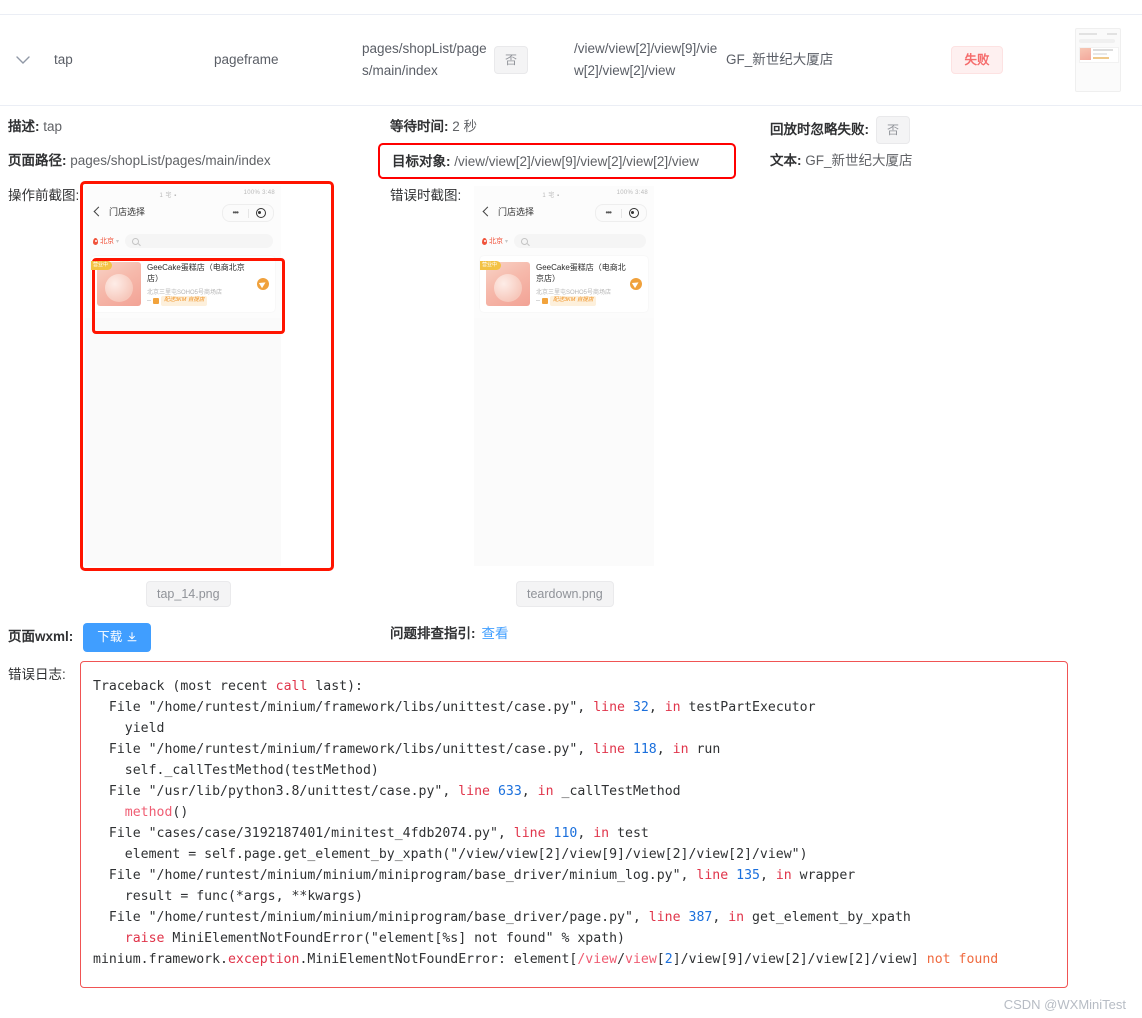  Describe the element at coordinates (780, 59) in the screenshot. I see `summary-text: GF_新世纪大厦店` at that location.